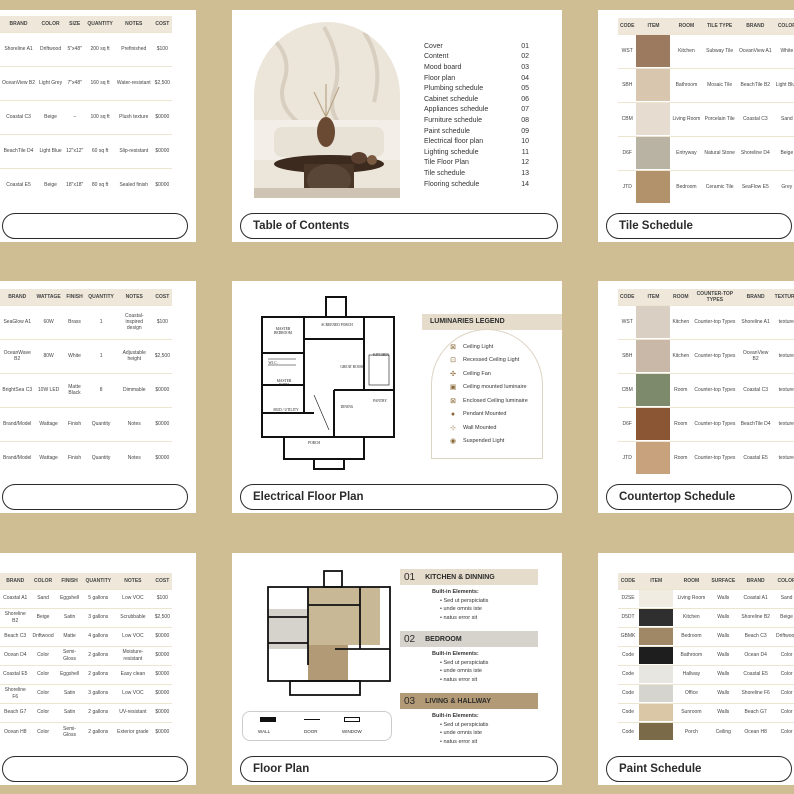 Image resolution: width=794 pixels, height=794 pixels. What do you see at coordinates (723, 617) in the screenshot?
I see `surface-cell: Walls` at bounding box center [723, 617].